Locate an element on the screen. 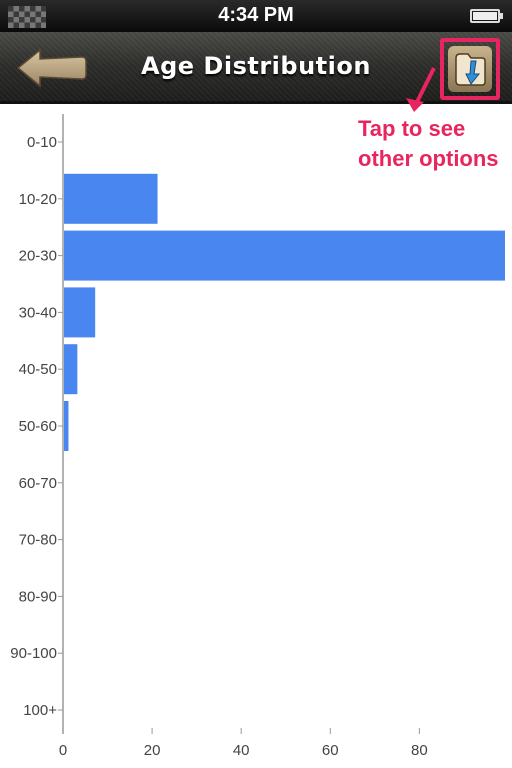  status-time: 4:34 PM is located at coordinates (256, 15).